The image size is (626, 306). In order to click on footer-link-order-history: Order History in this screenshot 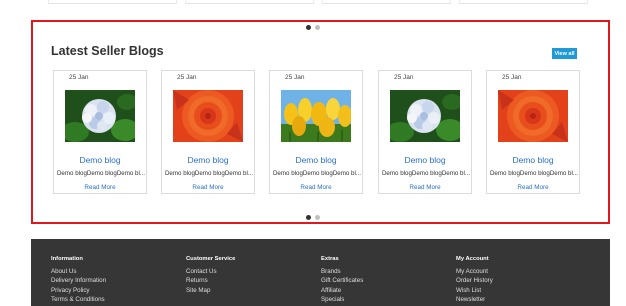, I will do `click(474, 280)`.